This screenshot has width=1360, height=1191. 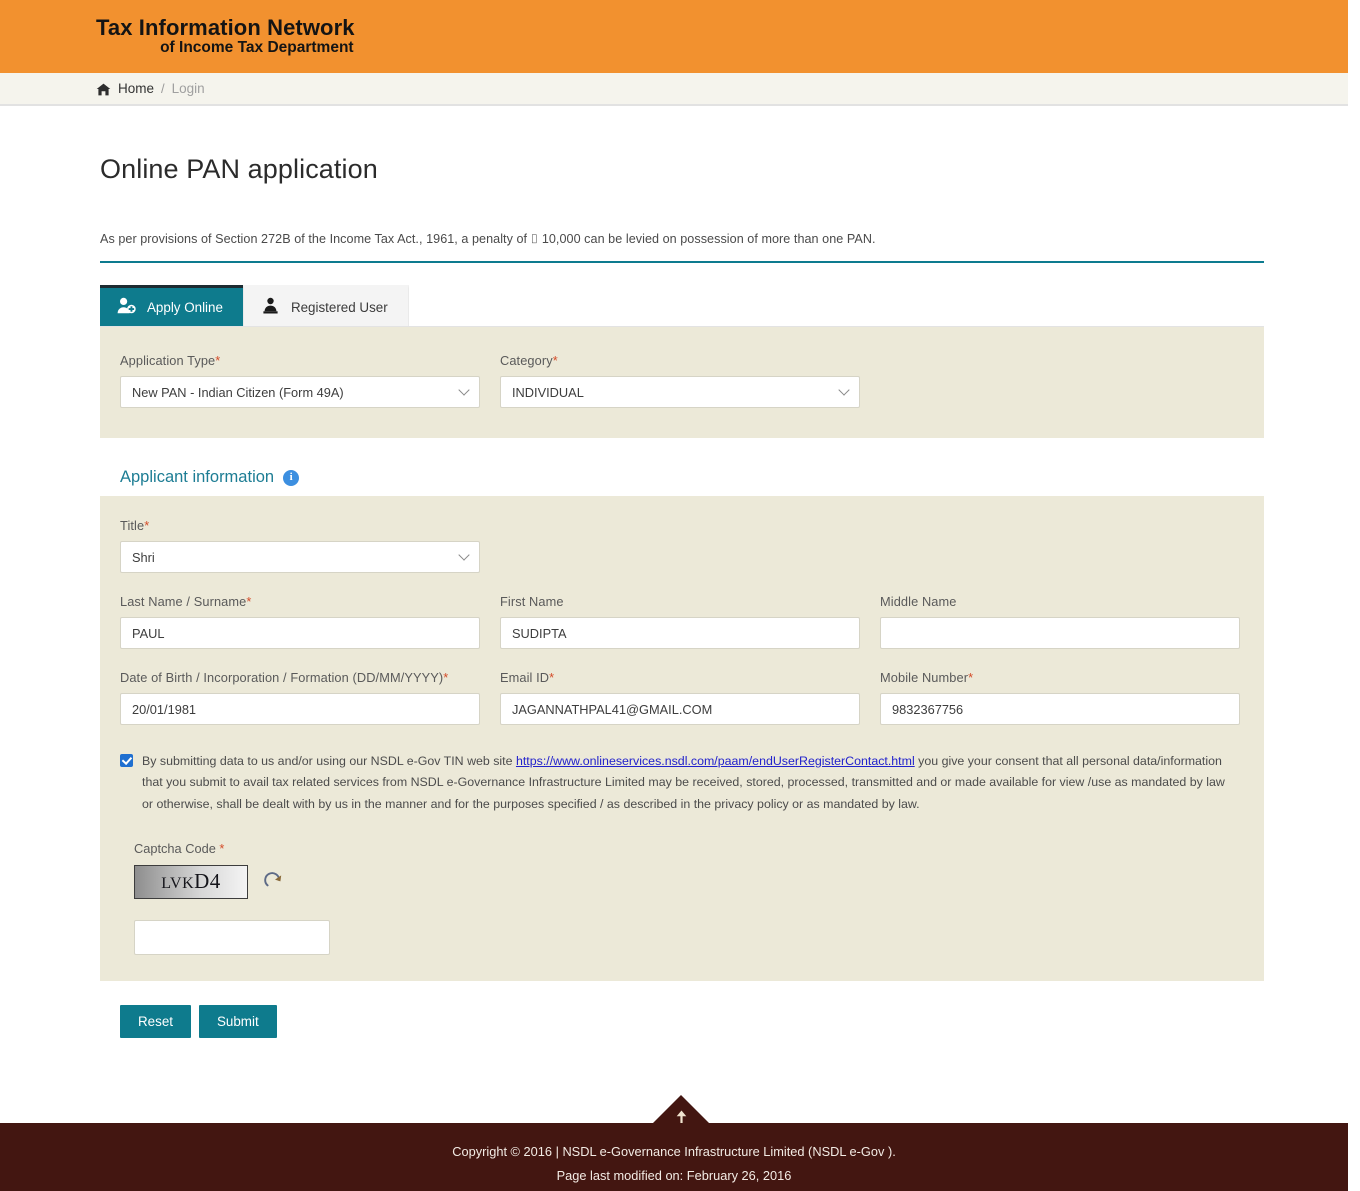 What do you see at coordinates (674, 1175) in the screenshot?
I see `footer-last-modified: Page last modified on: February 26, 2016` at bounding box center [674, 1175].